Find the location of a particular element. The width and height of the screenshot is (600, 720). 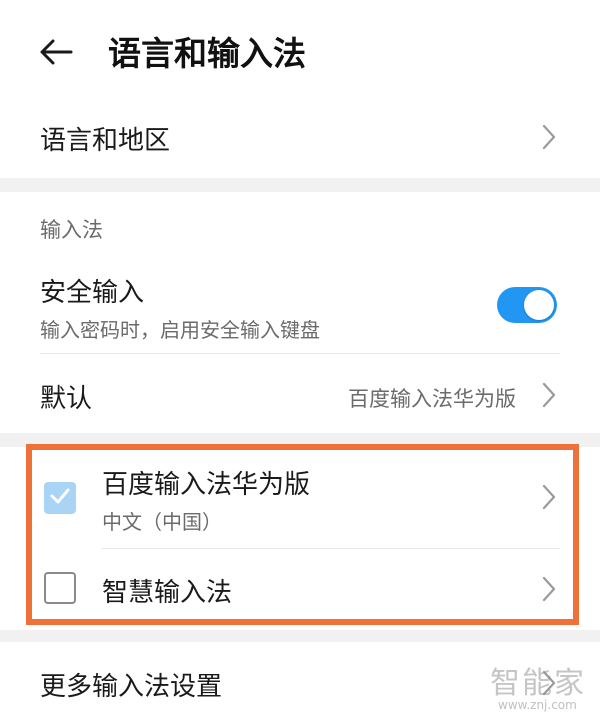

secure-input-toggle is located at coordinates (527, 305).